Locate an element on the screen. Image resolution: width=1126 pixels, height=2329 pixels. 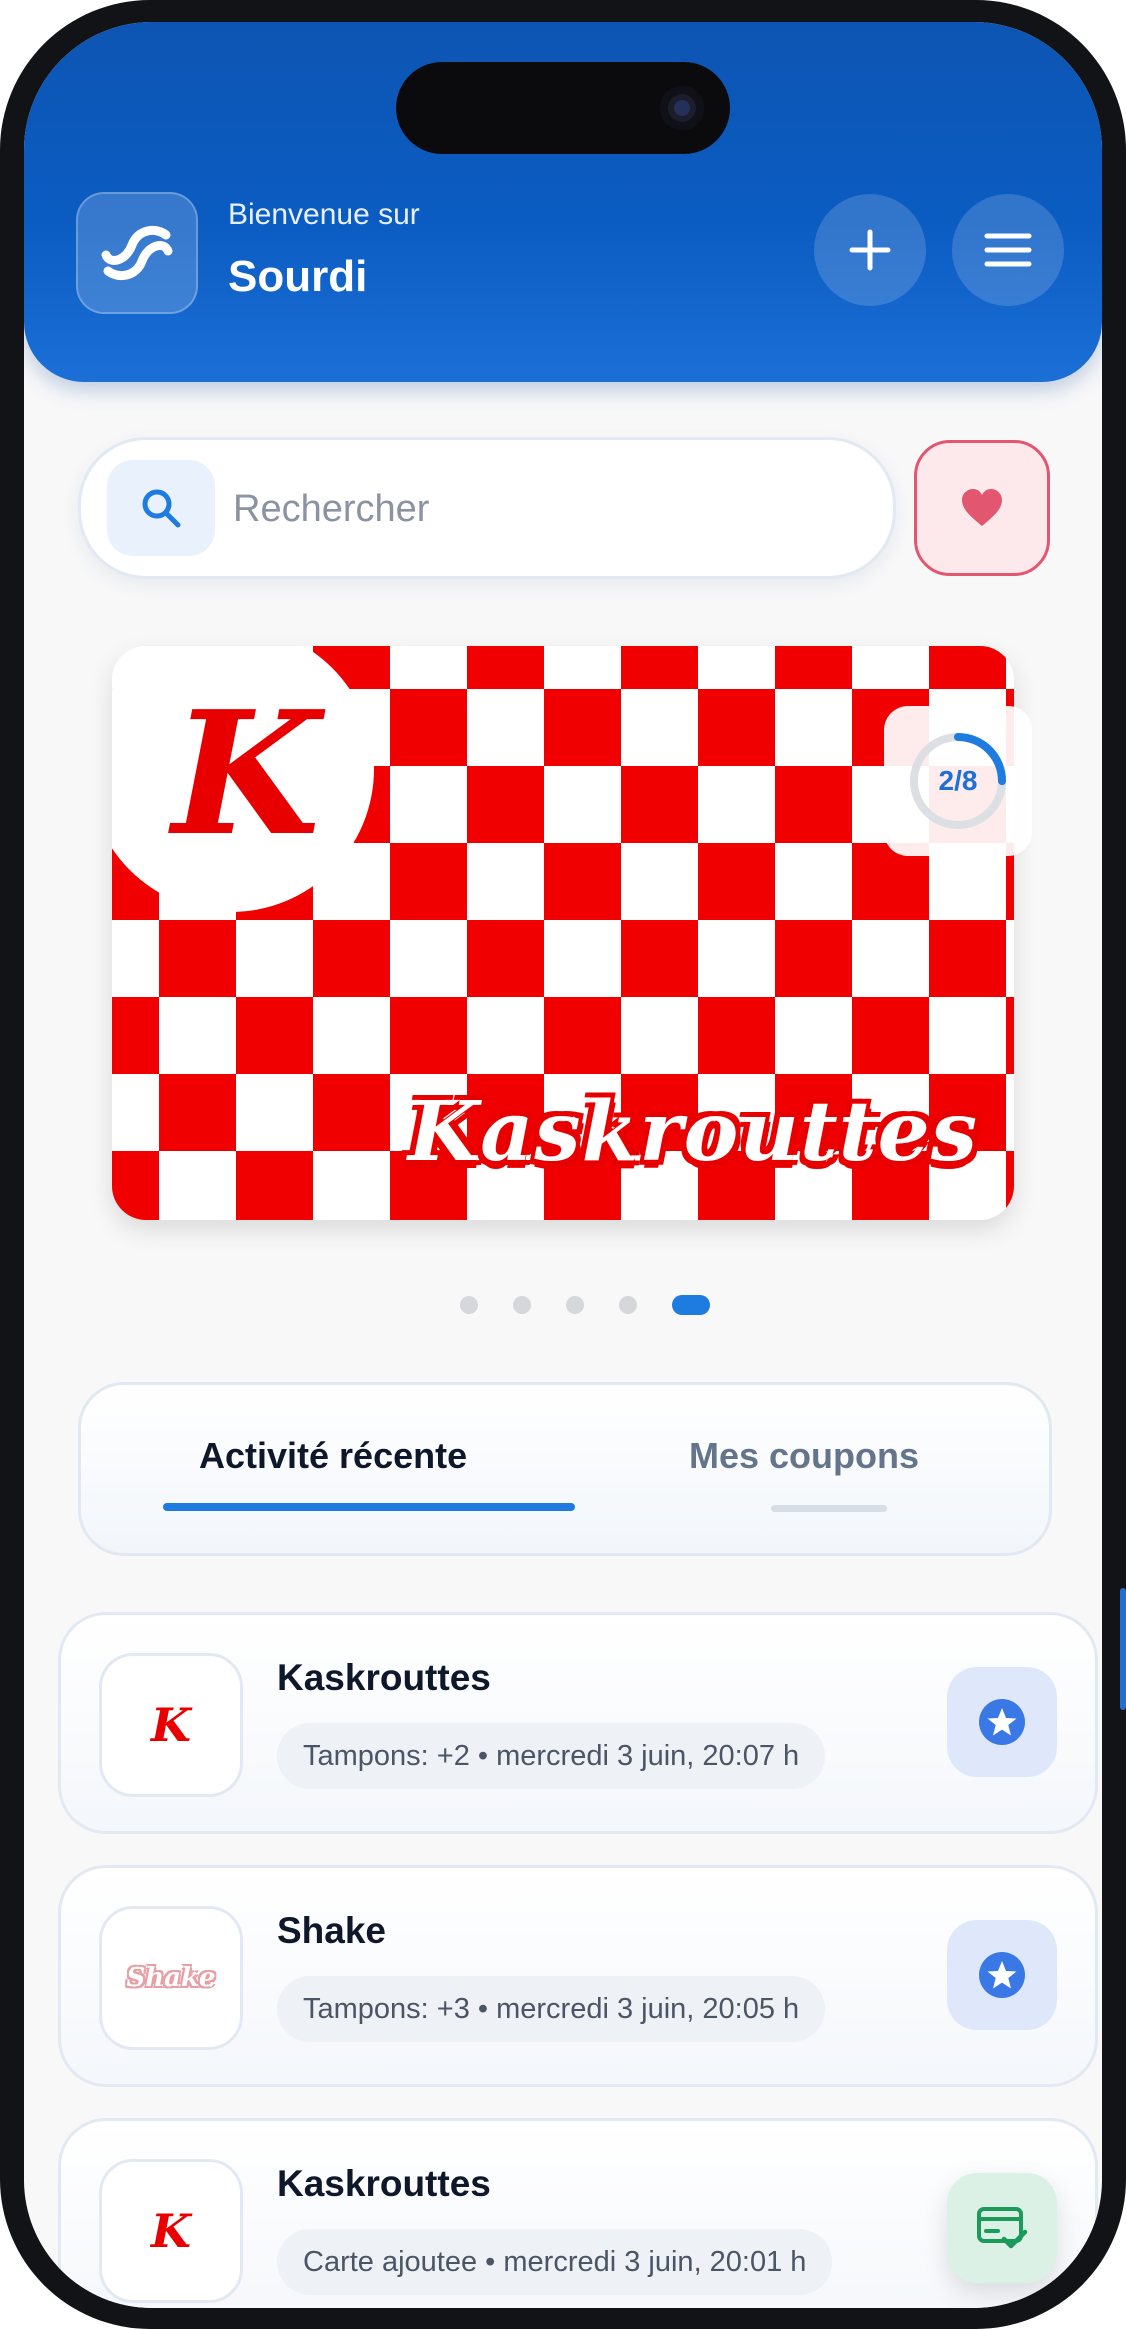
dynamic-island is located at coordinates (563, 108).